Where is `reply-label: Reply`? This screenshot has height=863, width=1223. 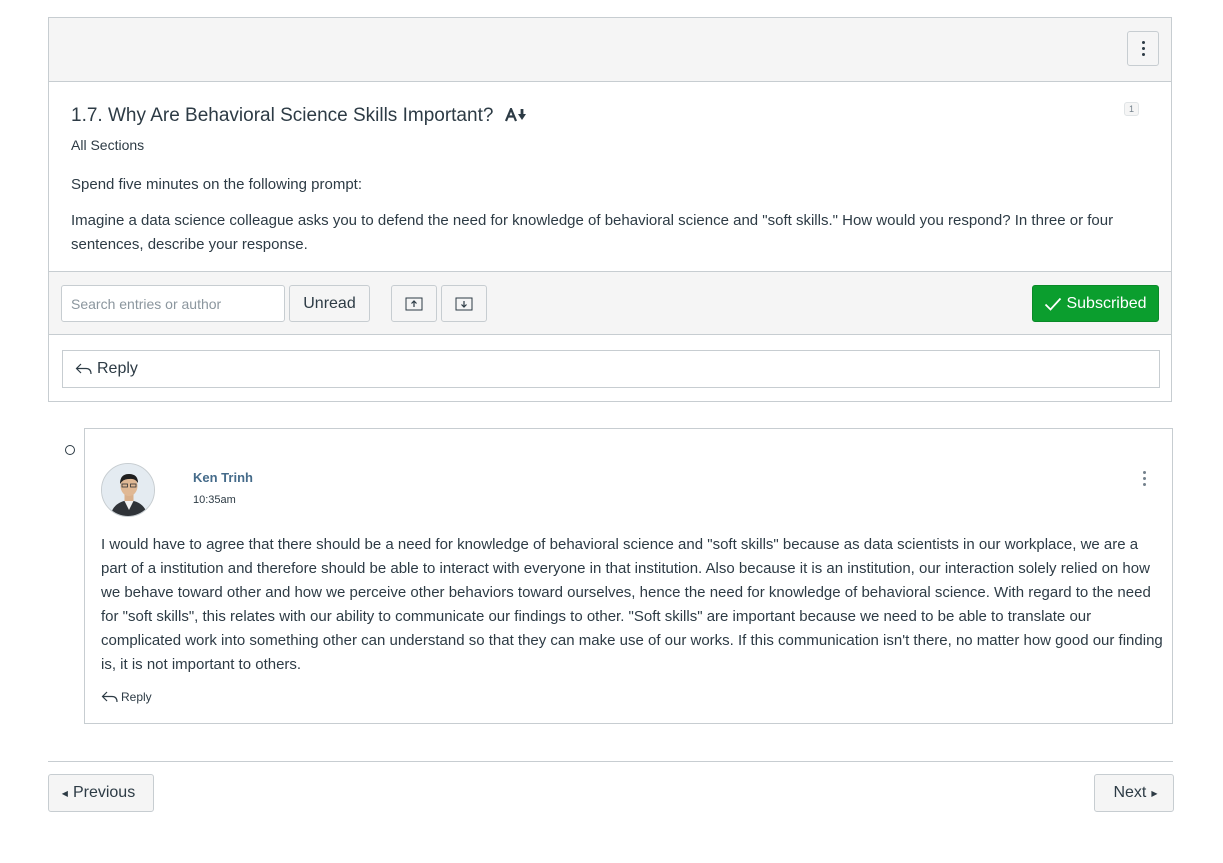
reply-label: Reply is located at coordinates (117, 368).